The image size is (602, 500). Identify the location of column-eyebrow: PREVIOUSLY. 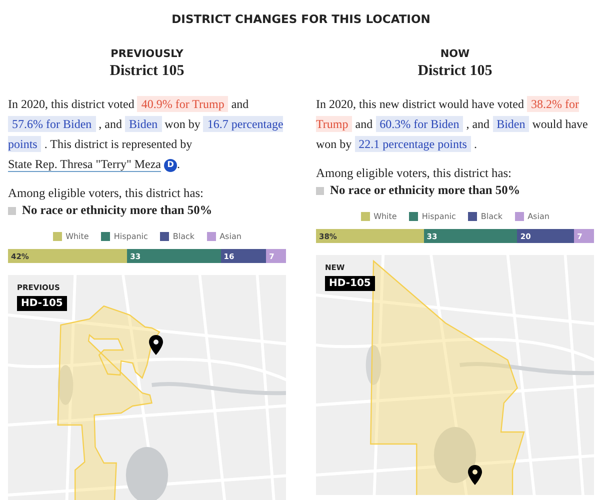
(147, 54).